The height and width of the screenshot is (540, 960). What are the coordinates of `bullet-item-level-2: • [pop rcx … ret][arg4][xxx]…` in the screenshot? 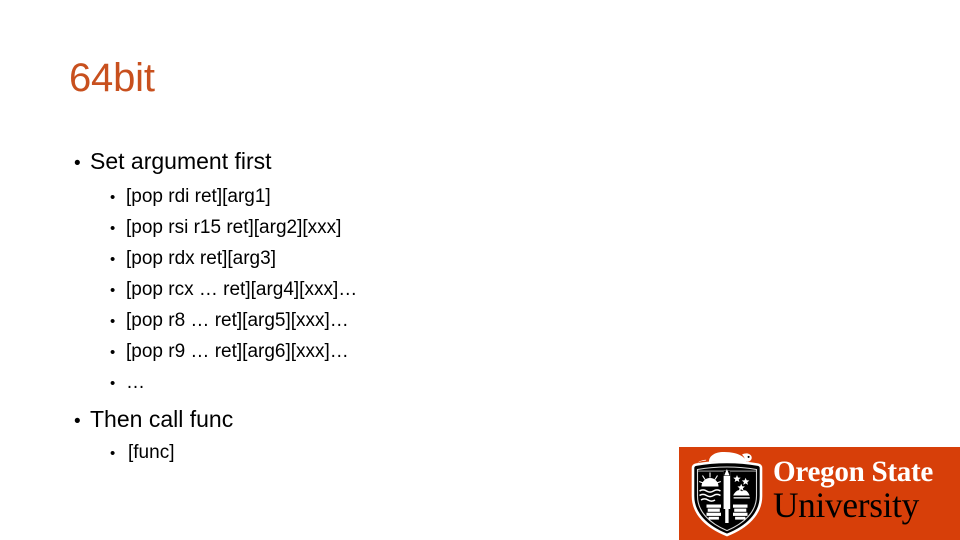 It's located at (233, 290).